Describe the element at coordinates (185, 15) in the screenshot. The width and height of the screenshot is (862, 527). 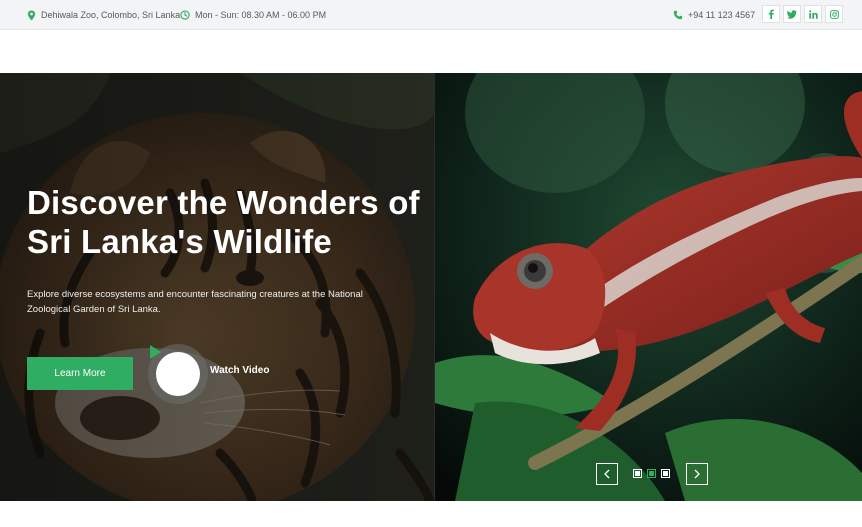
I see `clock-icon` at that location.